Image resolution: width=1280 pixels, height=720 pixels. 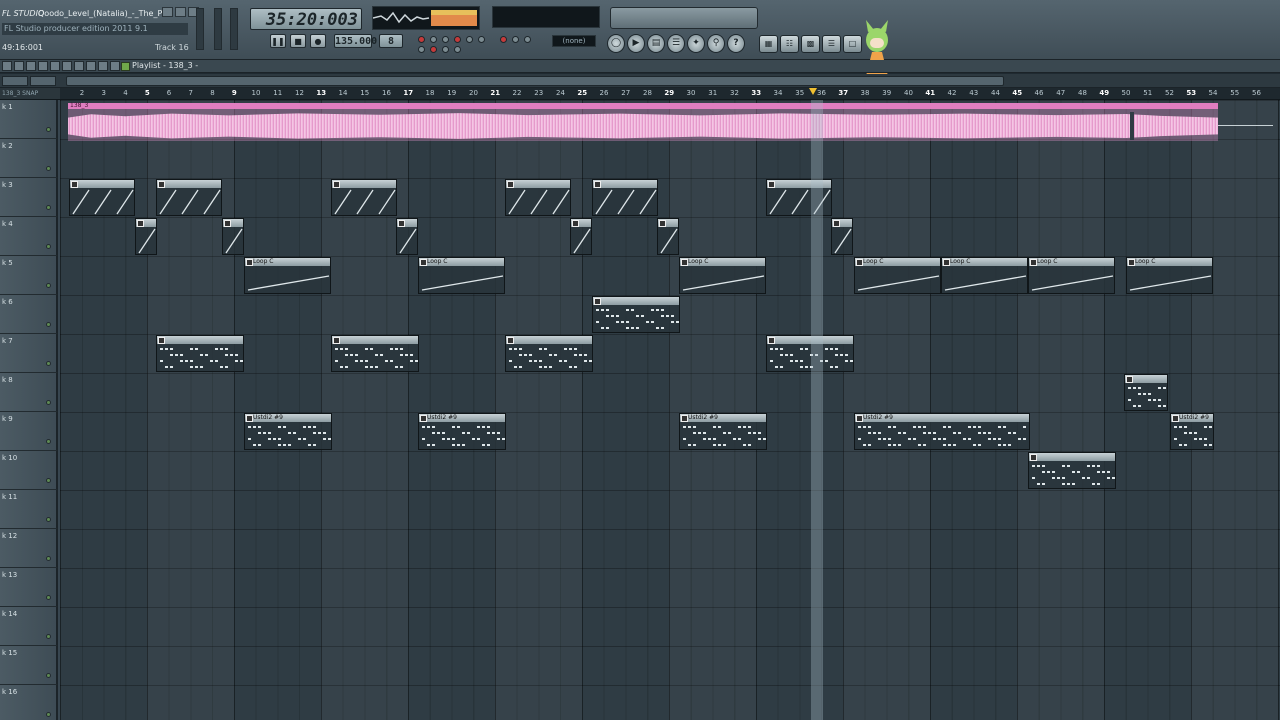 What do you see at coordinates (457, 39) in the screenshot?
I see `step-led-icon` at bounding box center [457, 39].